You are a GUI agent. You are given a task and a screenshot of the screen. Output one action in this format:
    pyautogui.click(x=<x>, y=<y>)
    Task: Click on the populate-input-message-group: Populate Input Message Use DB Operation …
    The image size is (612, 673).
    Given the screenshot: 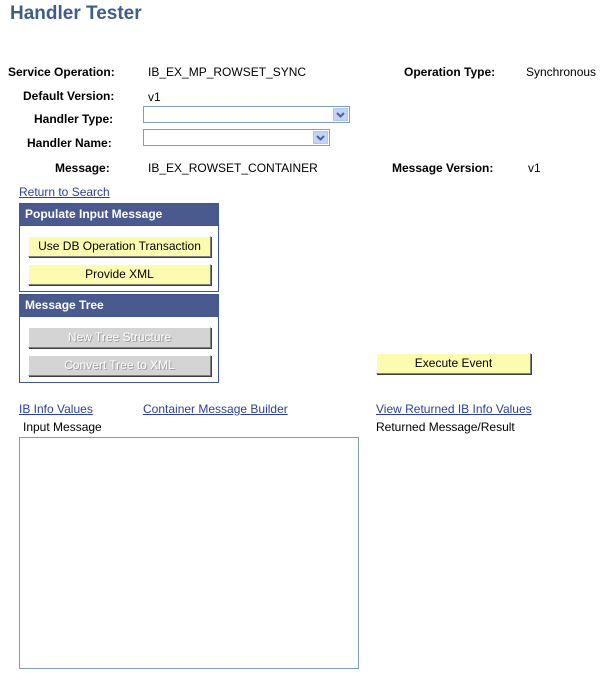 What is the action you would take?
    pyautogui.click(x=119, y=247)
    